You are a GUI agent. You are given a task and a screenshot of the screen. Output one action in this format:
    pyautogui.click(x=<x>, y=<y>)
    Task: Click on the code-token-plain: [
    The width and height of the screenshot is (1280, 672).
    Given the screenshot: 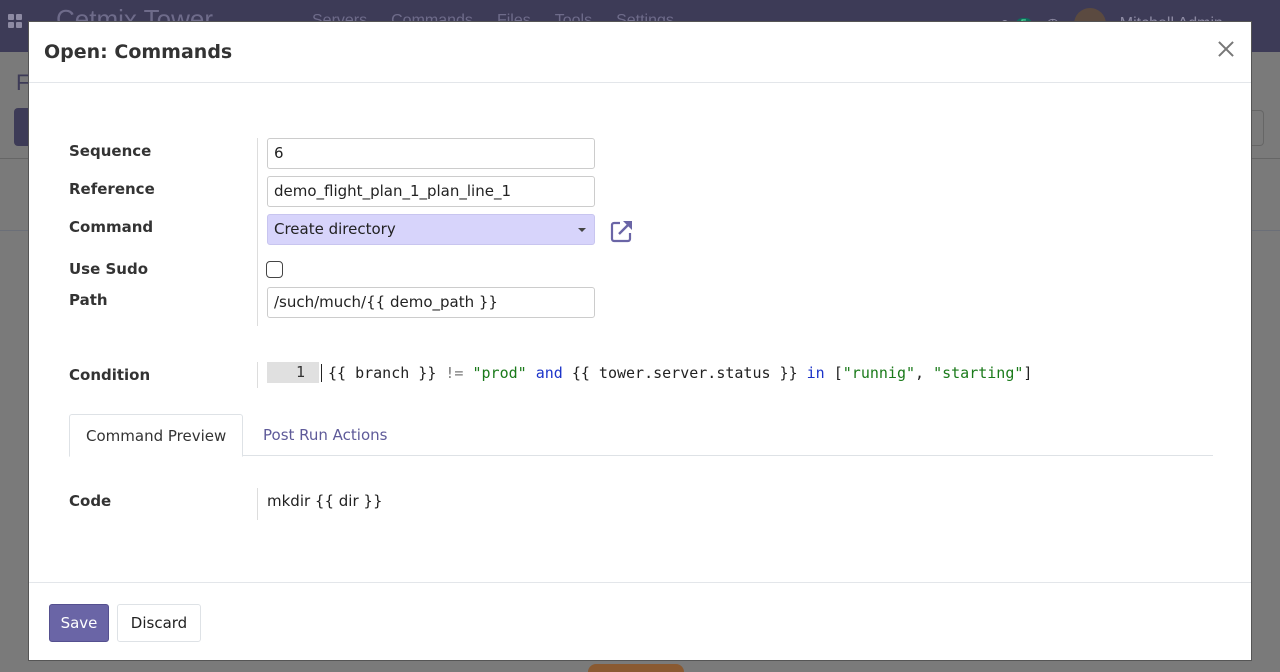 What is the action you would take?
    pyautogui.click(x=833, y=372)
    